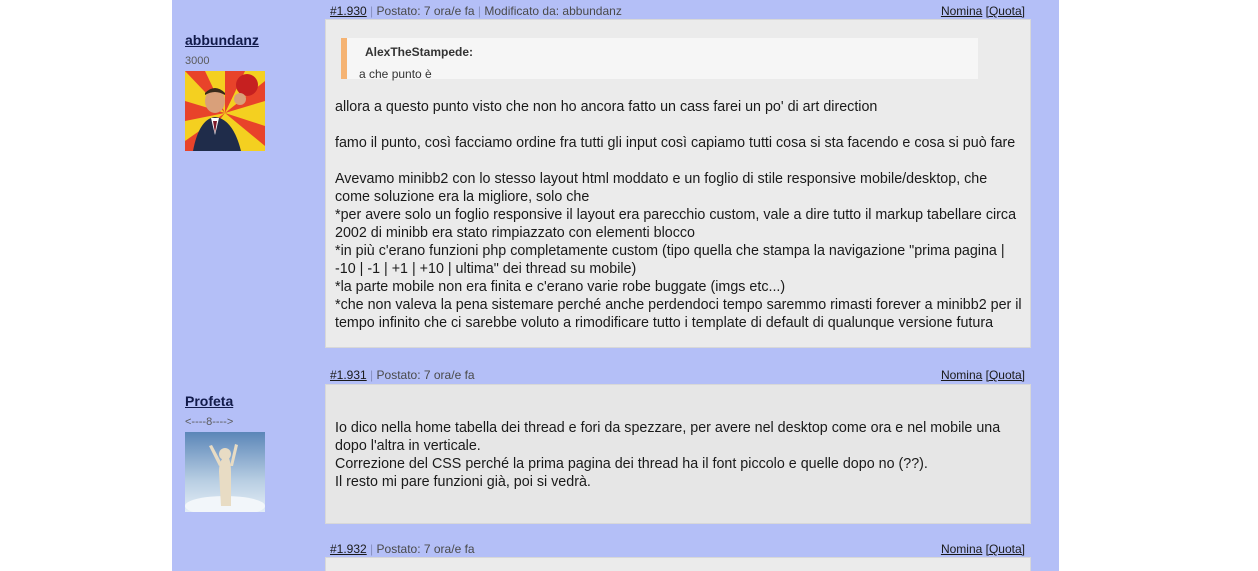 The height and width of the screenshot is (571, 1258). I want to click on author-rank: <----8---->, so click(209, 422).